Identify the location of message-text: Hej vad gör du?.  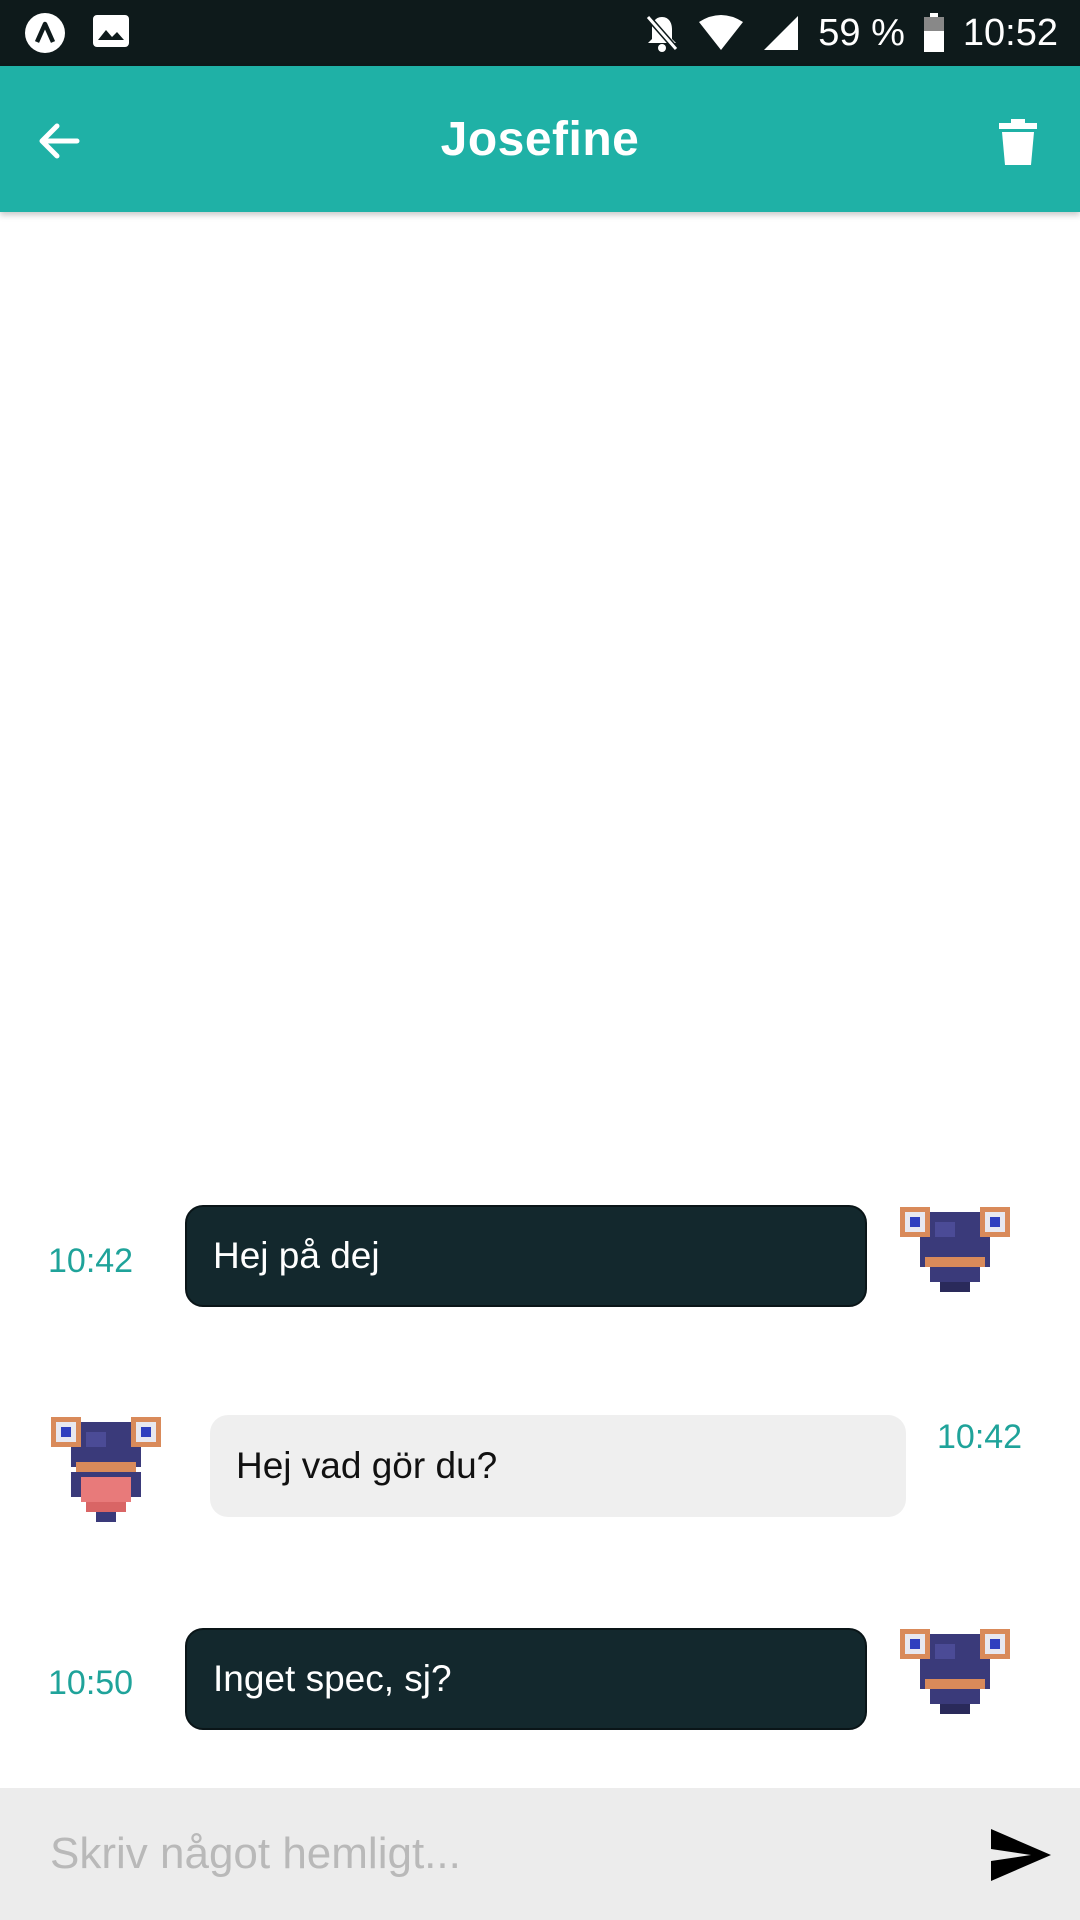
(367, 1465).